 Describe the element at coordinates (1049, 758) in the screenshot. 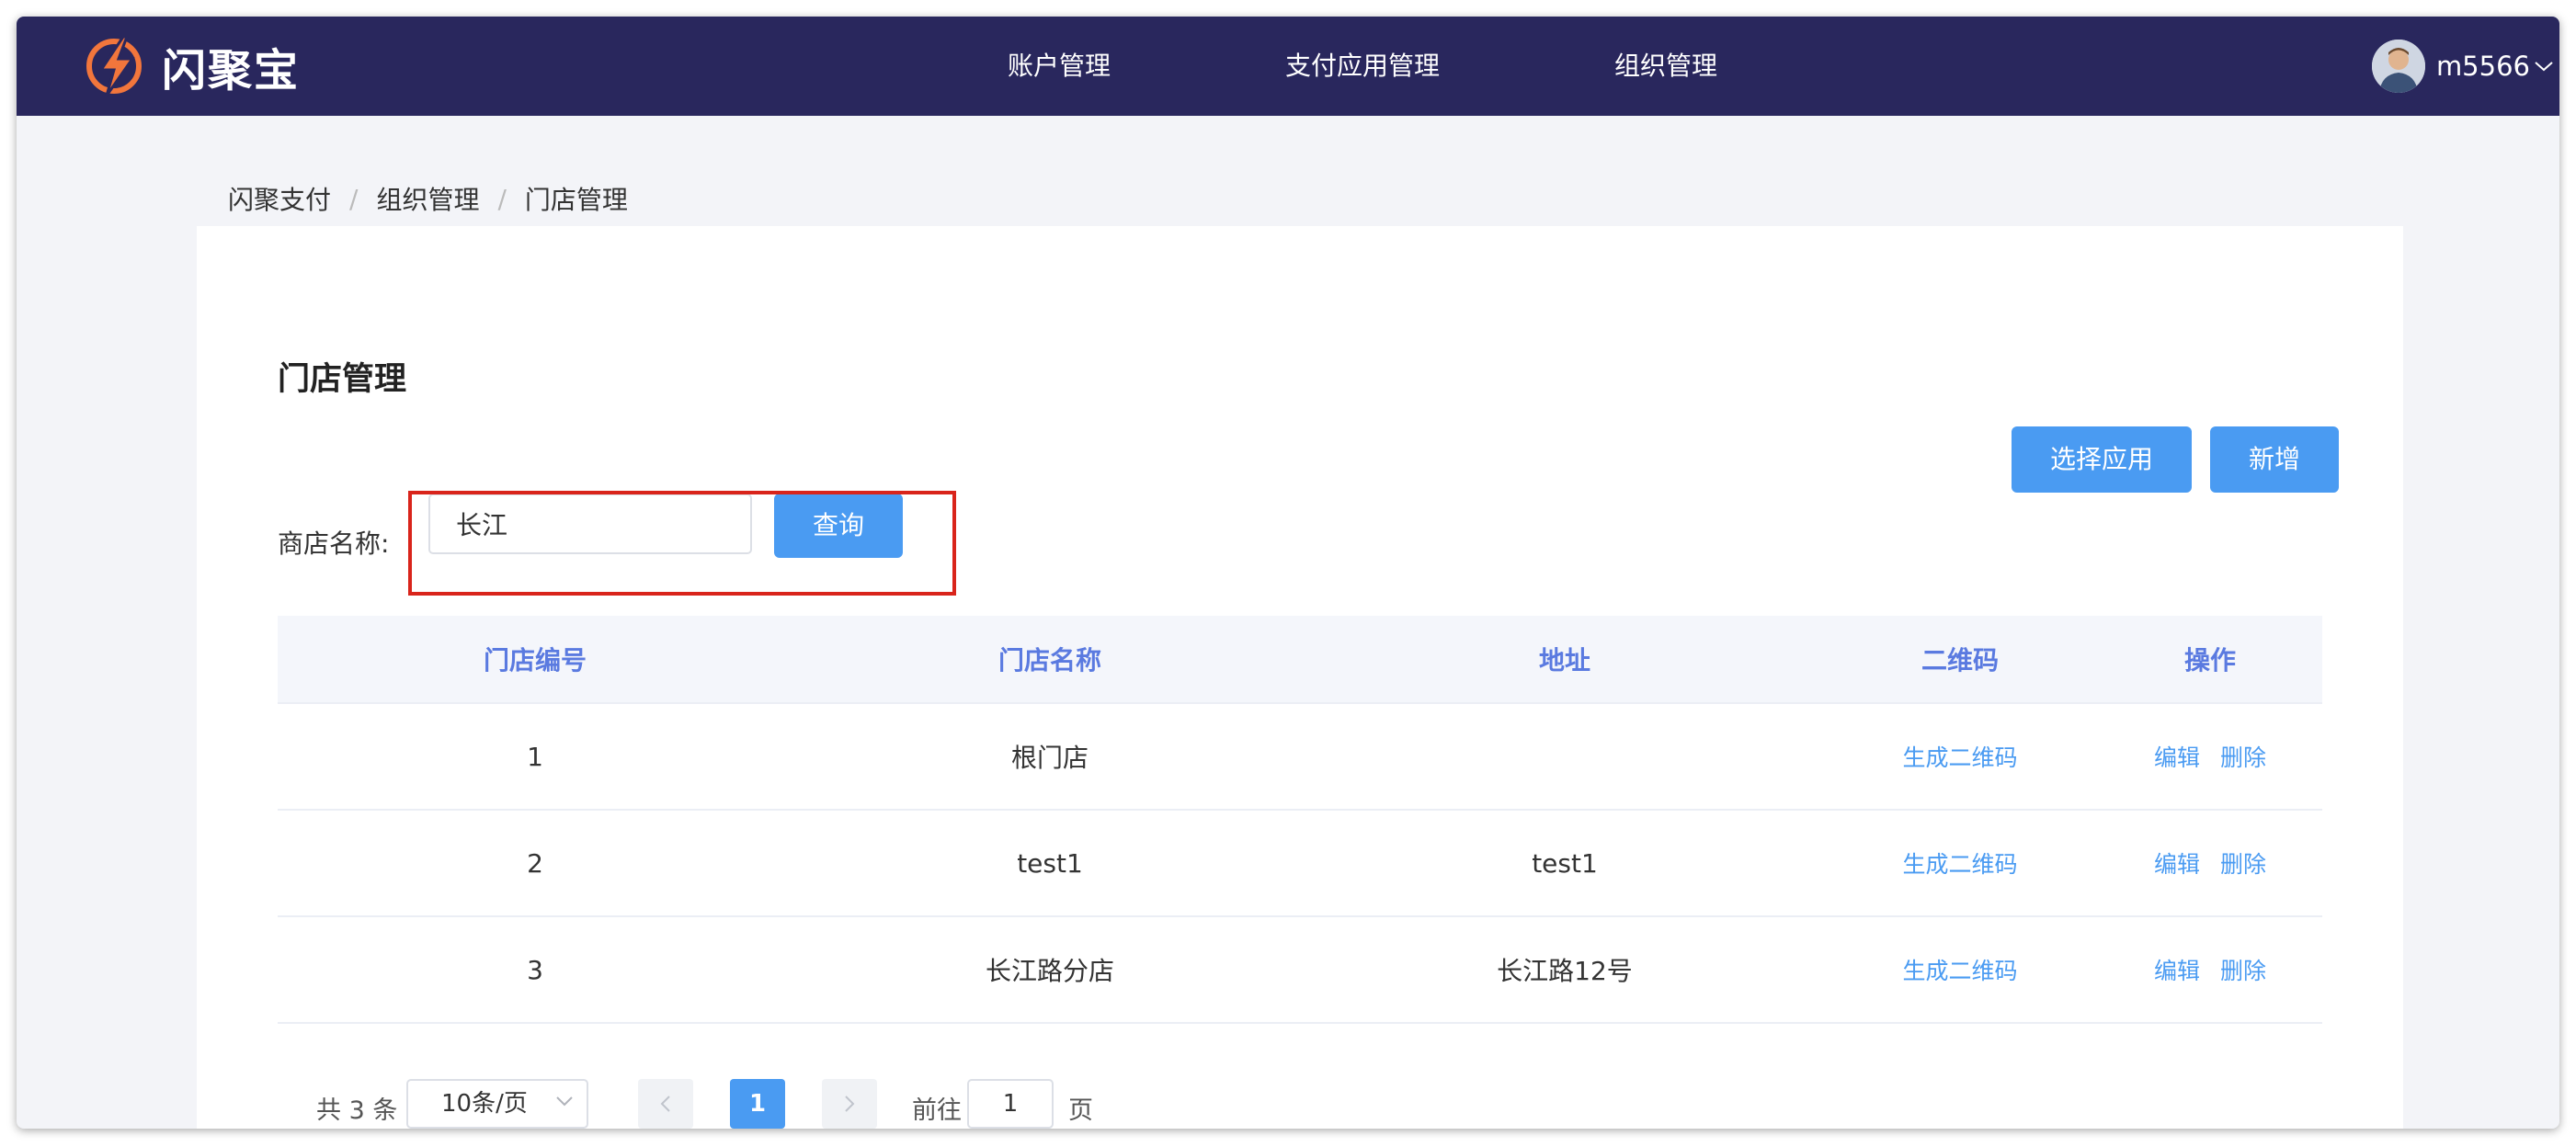

I see `cell-store-name: 根门店` at that location.